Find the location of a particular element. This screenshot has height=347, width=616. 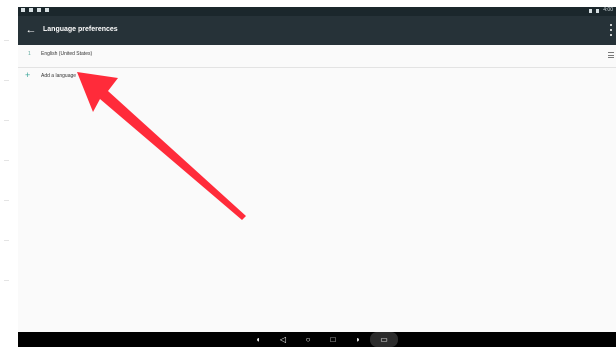

system-icons: 4:00 is located at coordinates (601, 10).